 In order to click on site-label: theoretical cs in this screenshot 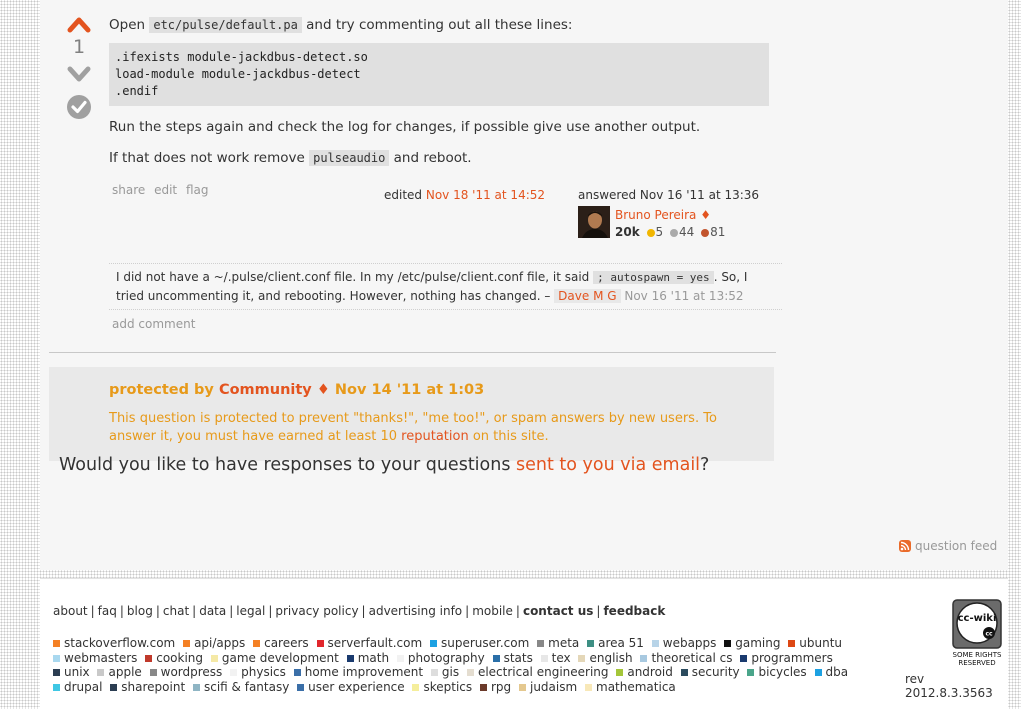, I will do `click(691, 658)`.